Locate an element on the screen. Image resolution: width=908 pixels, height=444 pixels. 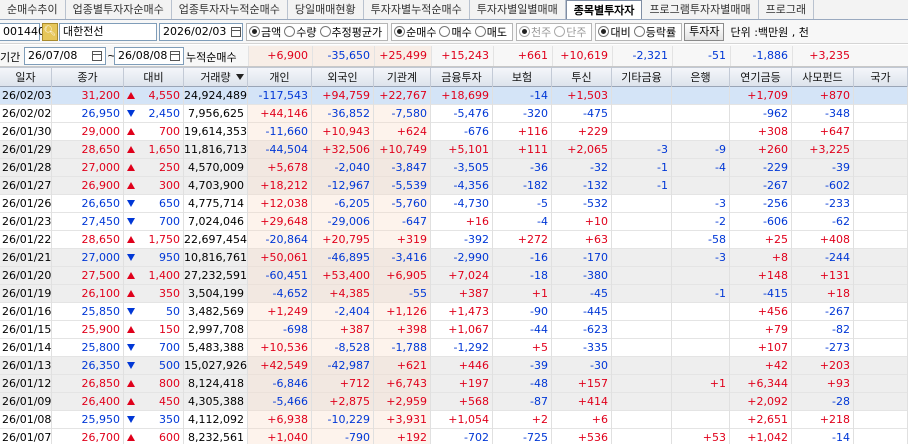
amount-radio-2: 추정평균가 is located at coordinates (350, 32).